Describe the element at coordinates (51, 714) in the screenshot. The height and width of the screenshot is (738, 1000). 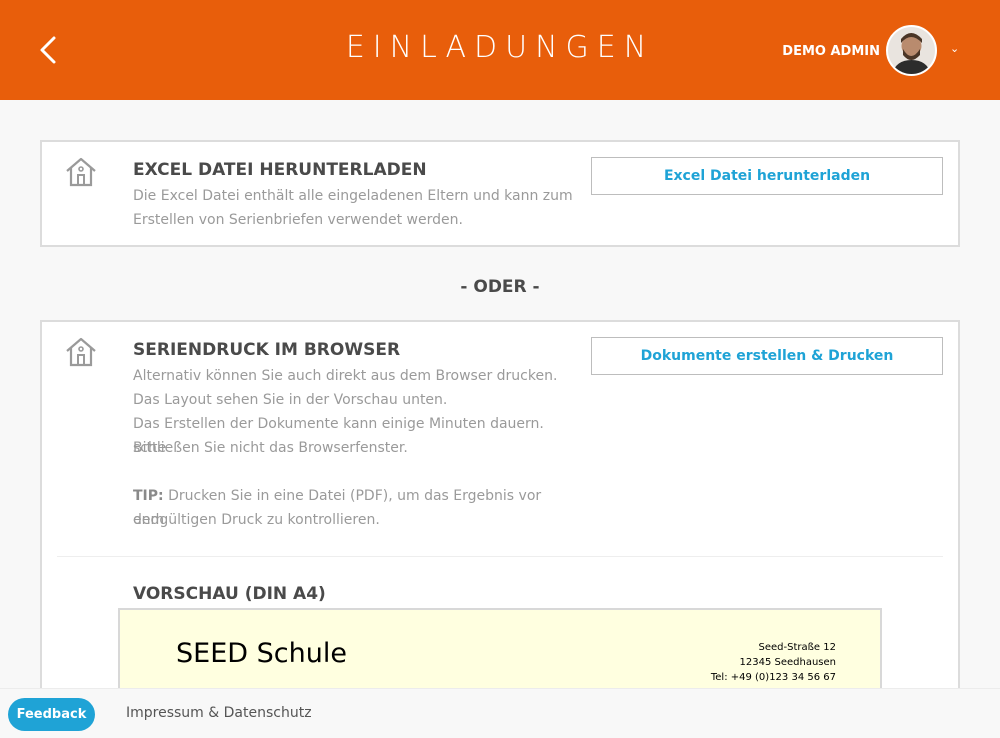
I see `feedback-button: Feedback` at that location.